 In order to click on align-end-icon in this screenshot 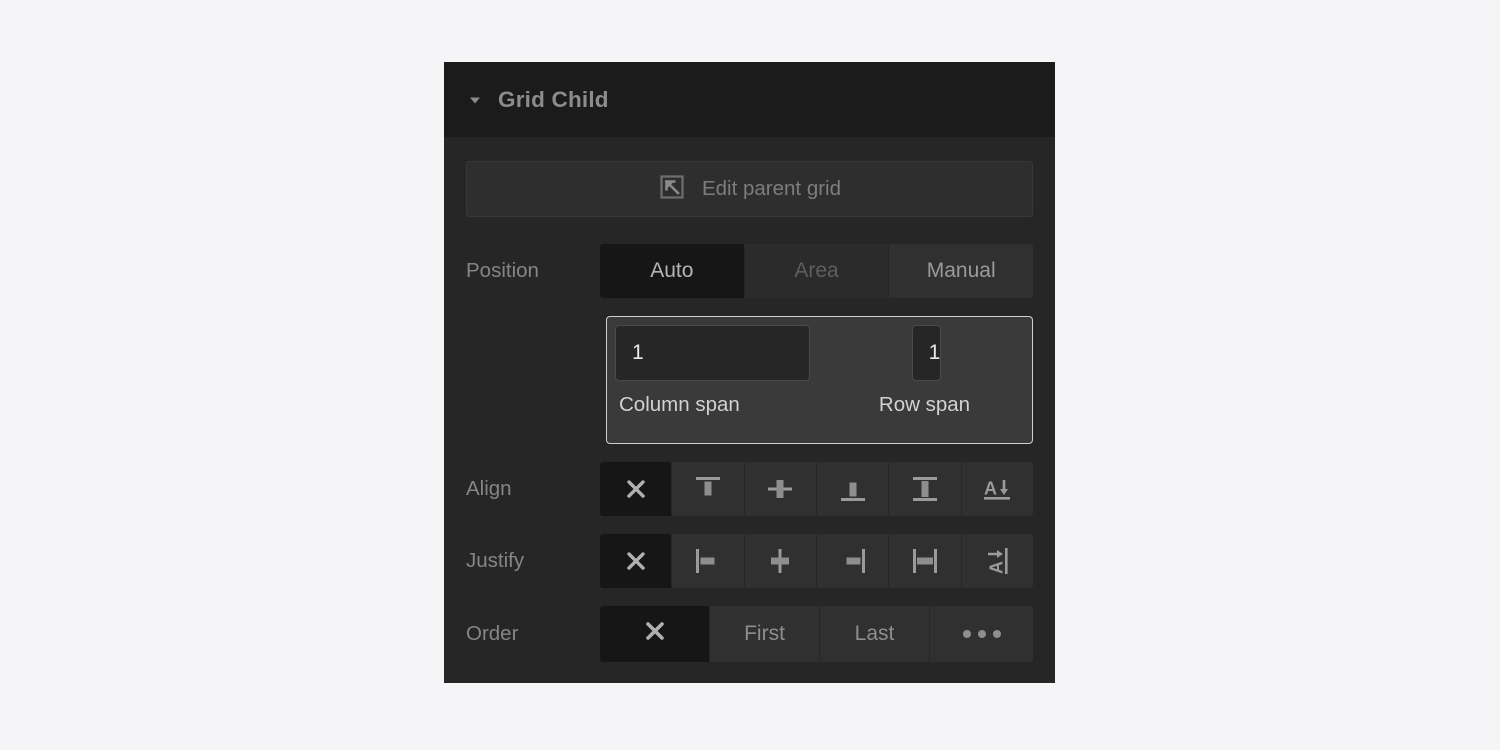, I will do `click(853, 489)`.